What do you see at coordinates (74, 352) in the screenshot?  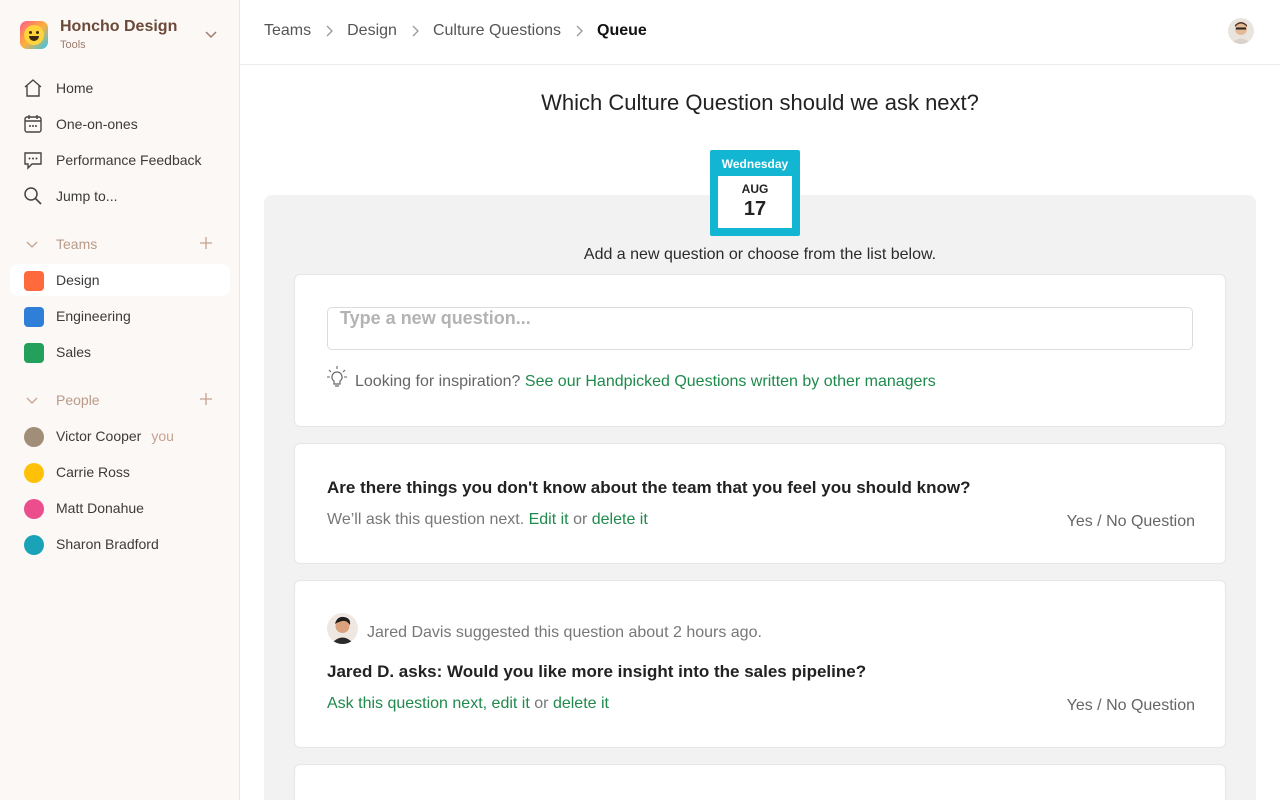 I see `team-label: Sales` at bounding box center [74, 352].